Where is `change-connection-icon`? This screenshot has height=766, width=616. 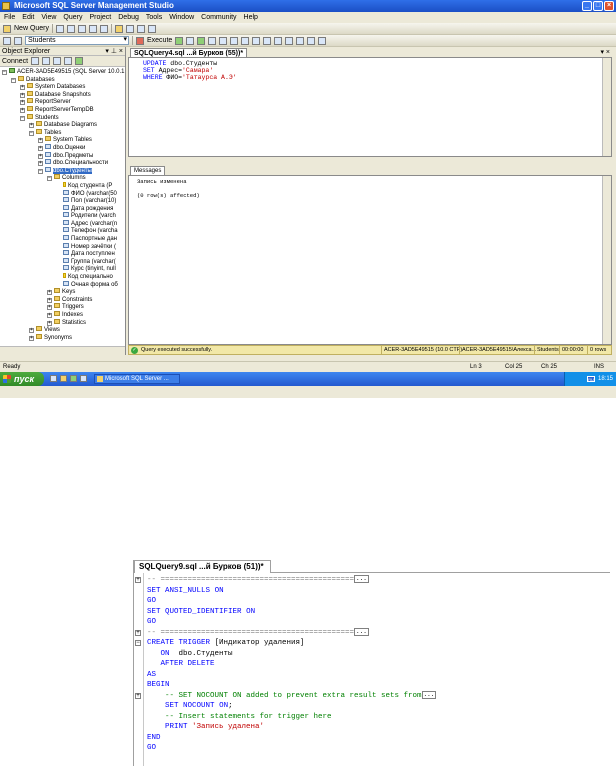
change-connection-icon is located at coordinates (18, 40).